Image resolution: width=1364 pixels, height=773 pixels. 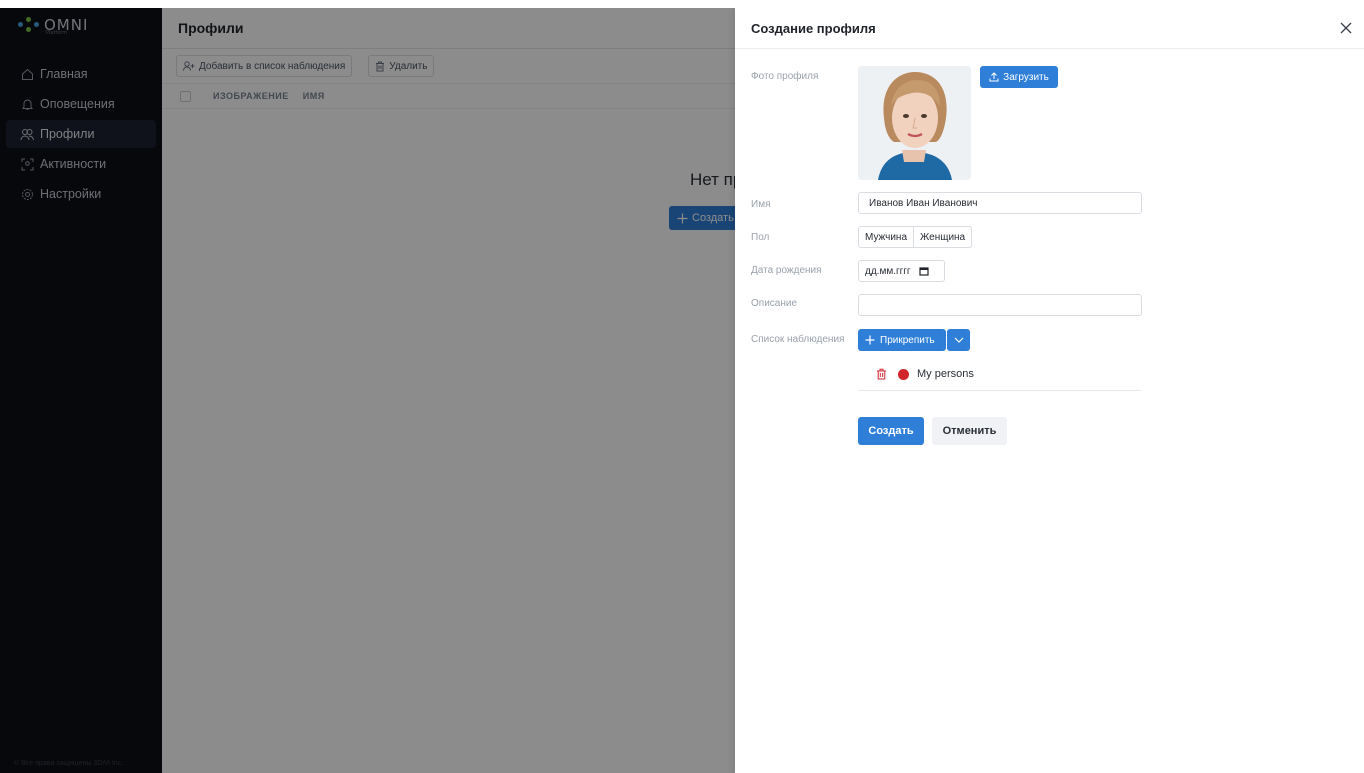 What do you see at coordinates (1000, 305) in the screenshot?
I see `description-input` at bounding box center [1000, 305].